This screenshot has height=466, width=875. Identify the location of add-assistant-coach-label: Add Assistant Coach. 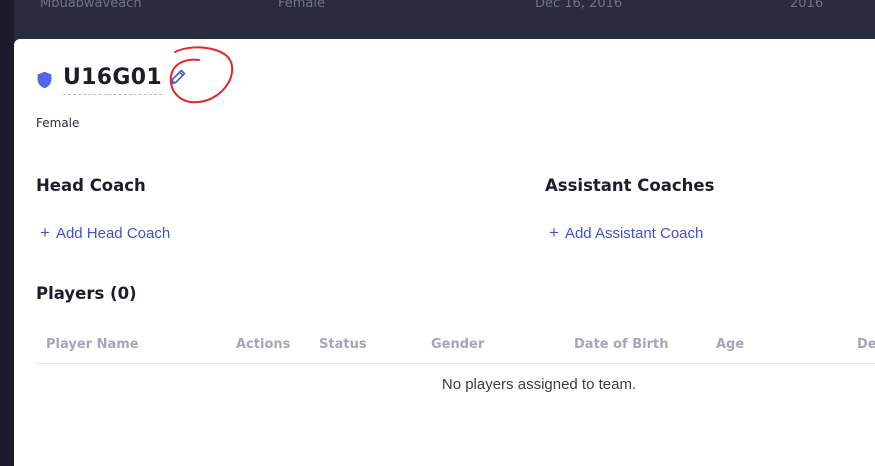
(634, 233).